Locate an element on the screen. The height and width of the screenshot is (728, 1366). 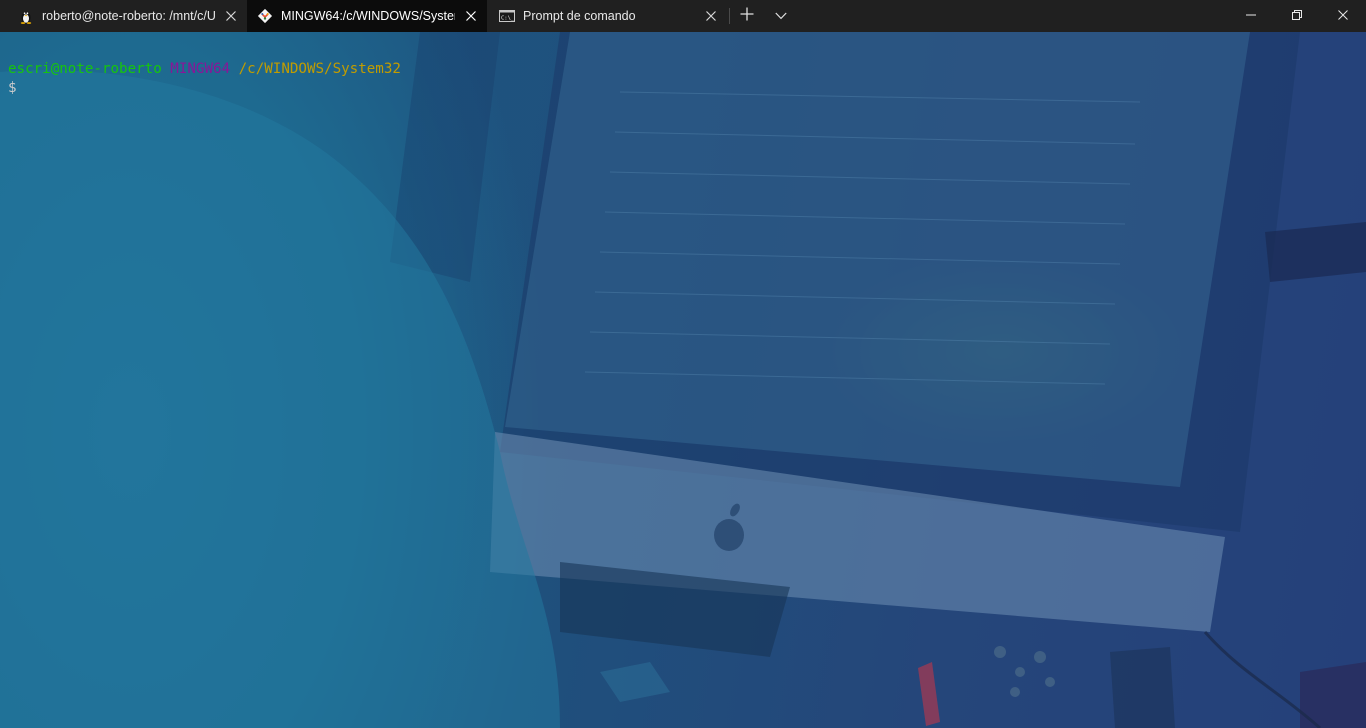
new-tab-button is located at coordinates (747, 16).